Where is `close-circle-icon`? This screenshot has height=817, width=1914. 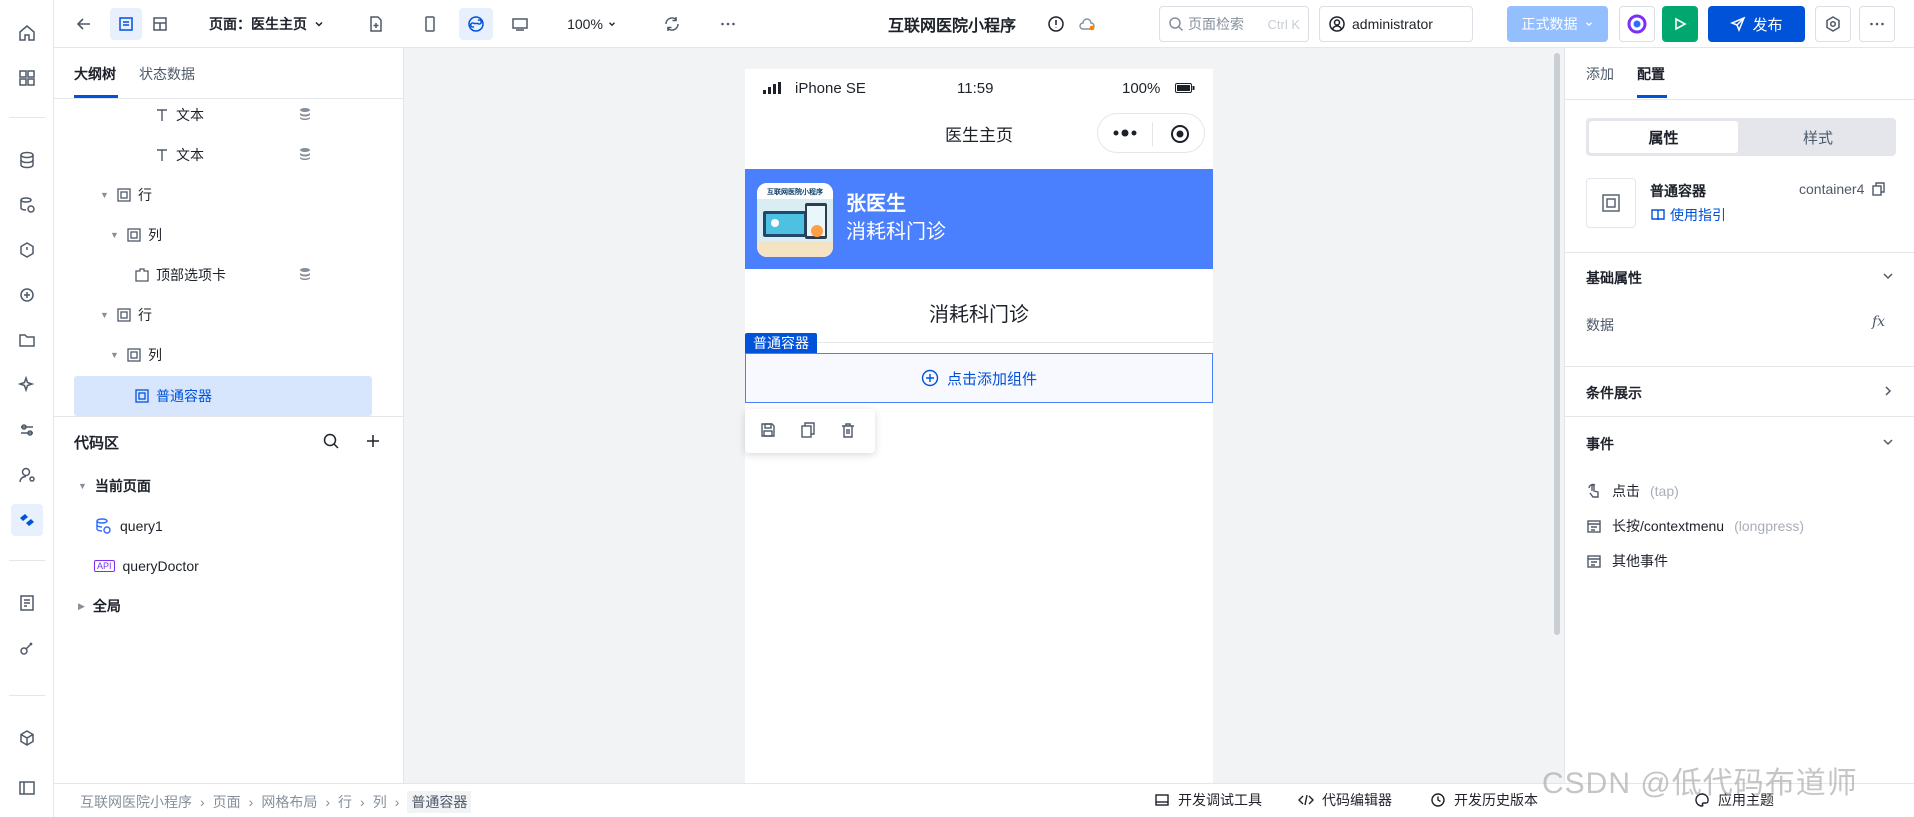 close-circle-icon is located at coordinates (1180, 134).